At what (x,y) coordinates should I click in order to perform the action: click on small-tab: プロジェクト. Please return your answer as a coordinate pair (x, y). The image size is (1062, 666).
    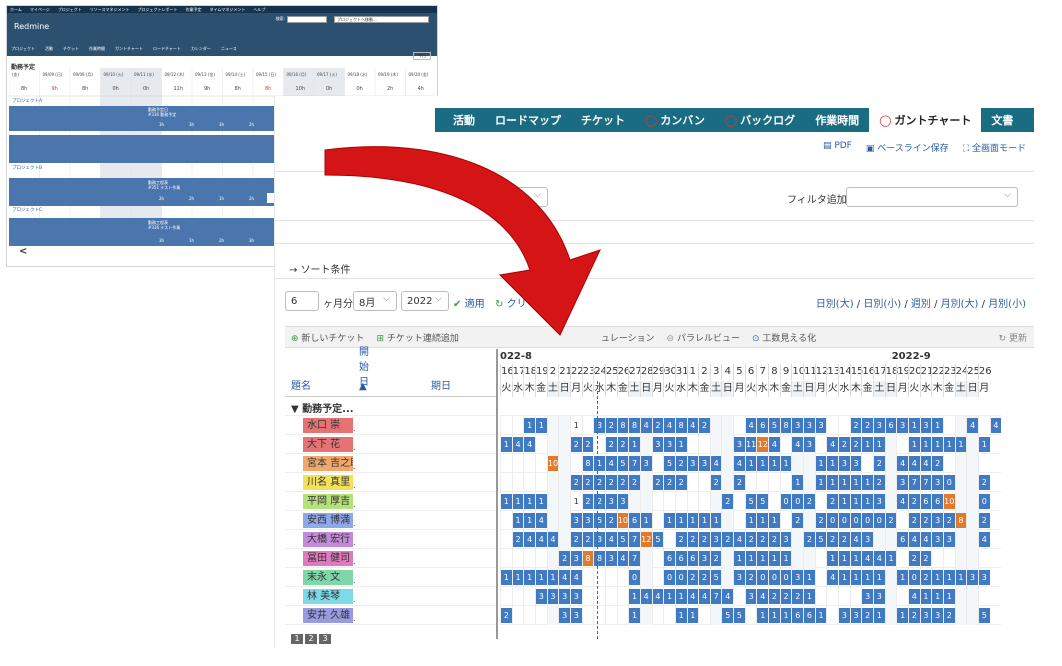
    Looking at the image, I should click on (23, 51).